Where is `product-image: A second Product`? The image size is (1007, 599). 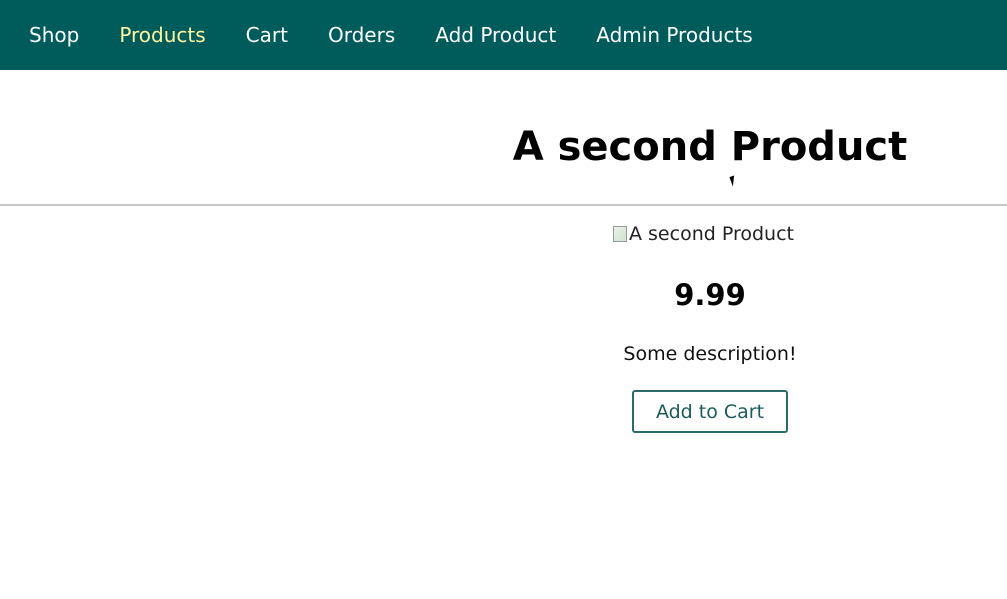 product-image: A second Product is located at coordinates (703, 234).